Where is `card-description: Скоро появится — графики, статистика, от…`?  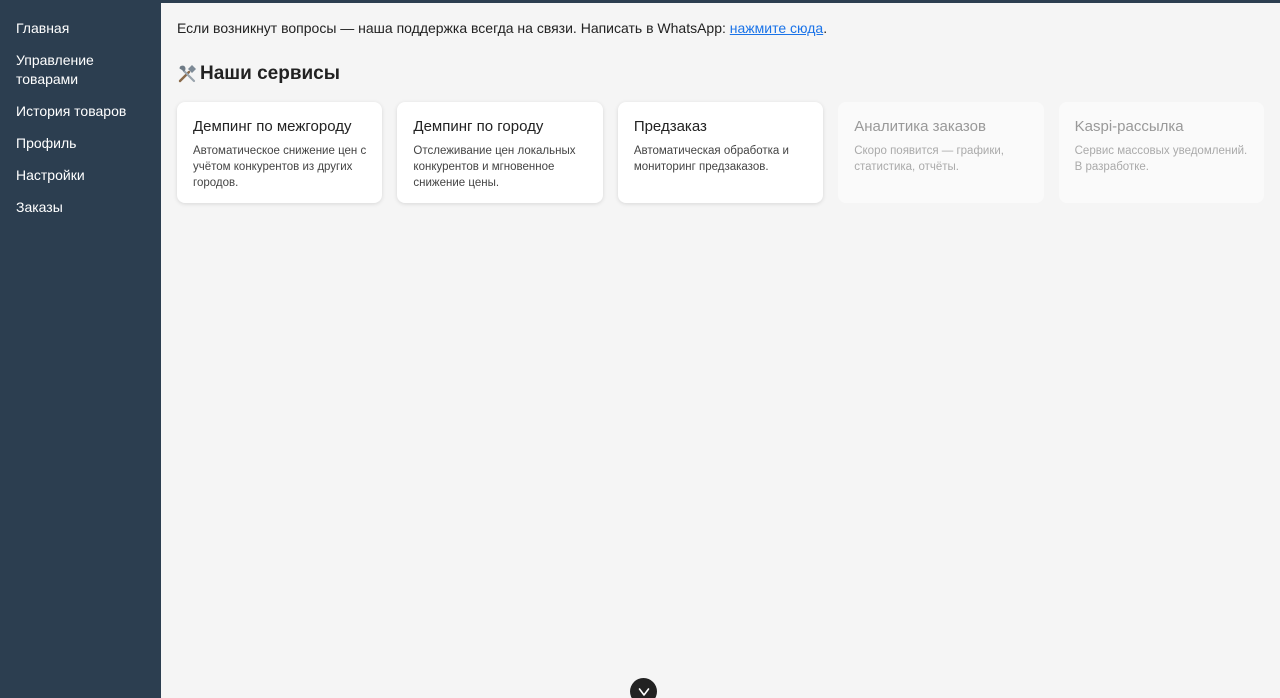 card-description: Скоро появится — графики, статистика, от… is located at coordinates (929, 159).